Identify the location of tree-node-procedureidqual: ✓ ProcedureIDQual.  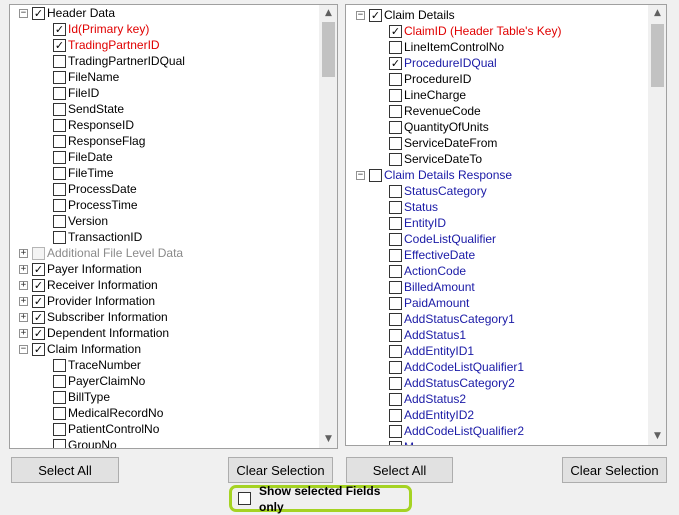
(444, 63).